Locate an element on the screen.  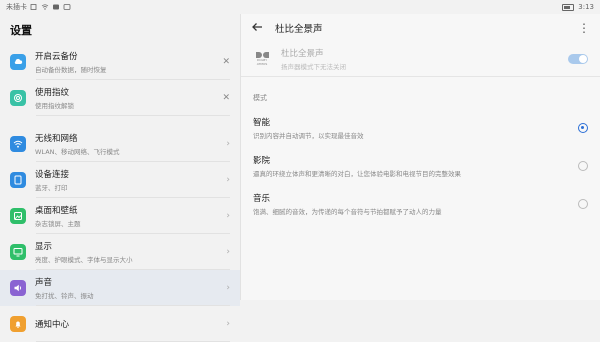
mode-option: 音乐饱满、细腻的音效，为传递的每个音符与节拍都赋予了动人的力量 is located at coordinates (420, 204).